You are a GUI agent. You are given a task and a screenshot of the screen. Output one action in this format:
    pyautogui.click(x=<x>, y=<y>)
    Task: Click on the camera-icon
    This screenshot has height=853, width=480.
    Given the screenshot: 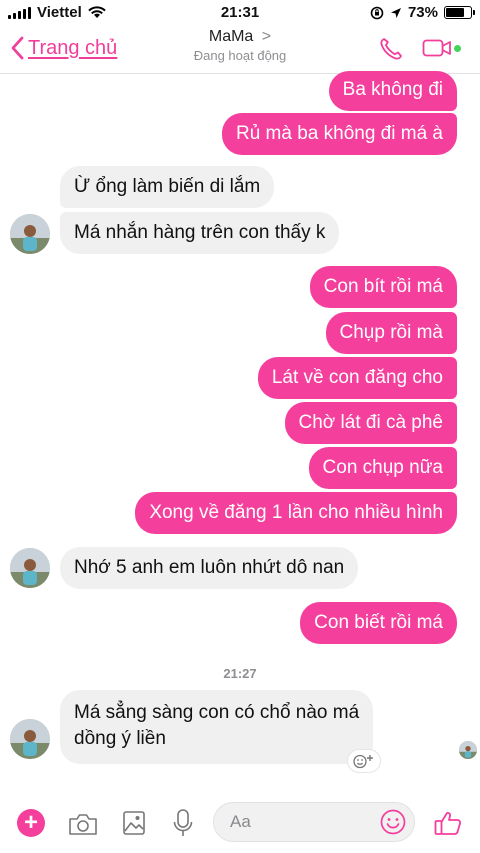 What is the action you would take?
    pyautogui.click(x=83, y=824)
    